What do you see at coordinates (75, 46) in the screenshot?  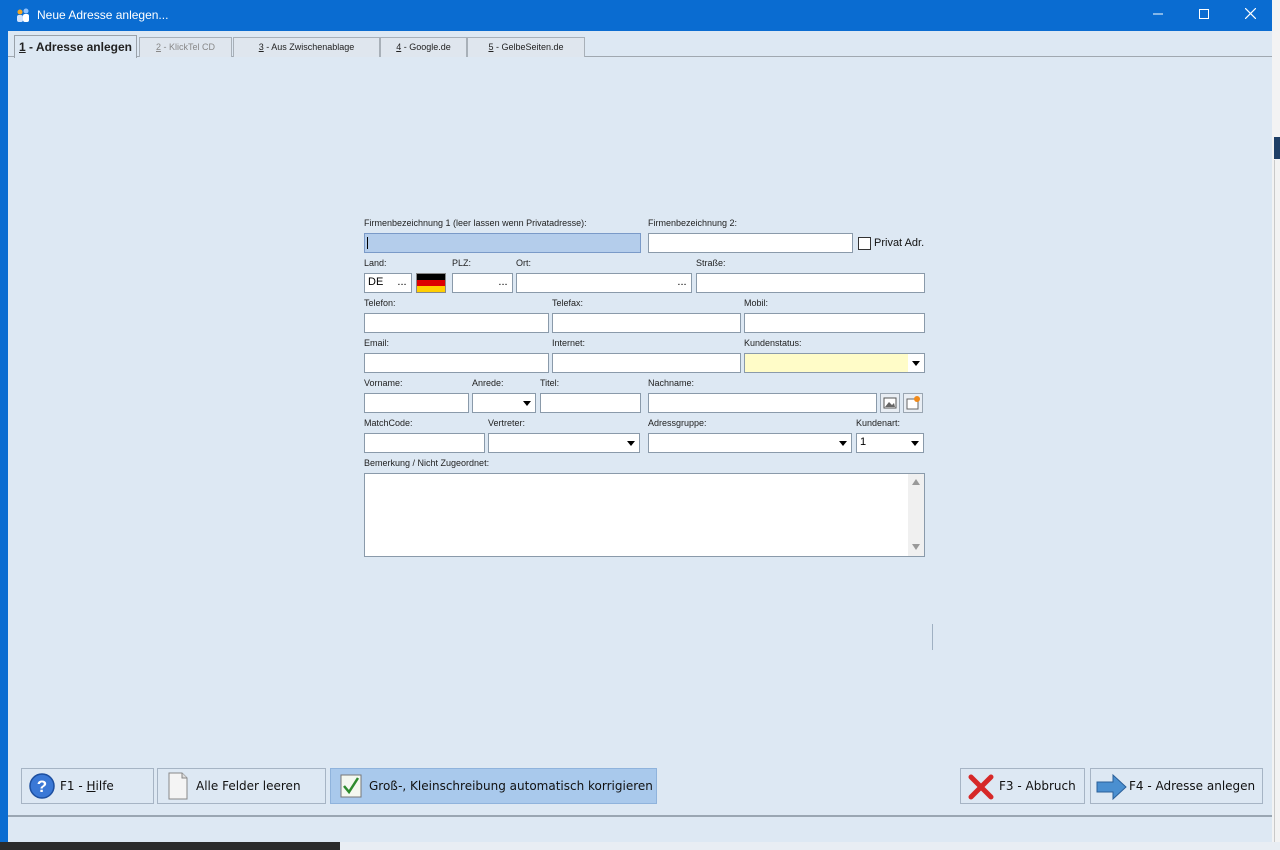 I see `tab-adresse-anlegen: 1 - Adresse anlegen` at bounding box center [75, 46].